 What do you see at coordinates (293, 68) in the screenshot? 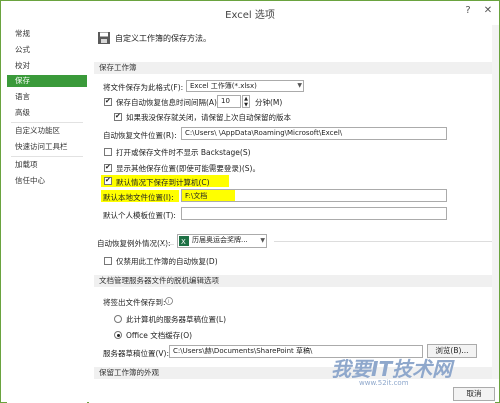
I see `section-save-workbooks: 保存工作簿` at bounding box center [293, 68].